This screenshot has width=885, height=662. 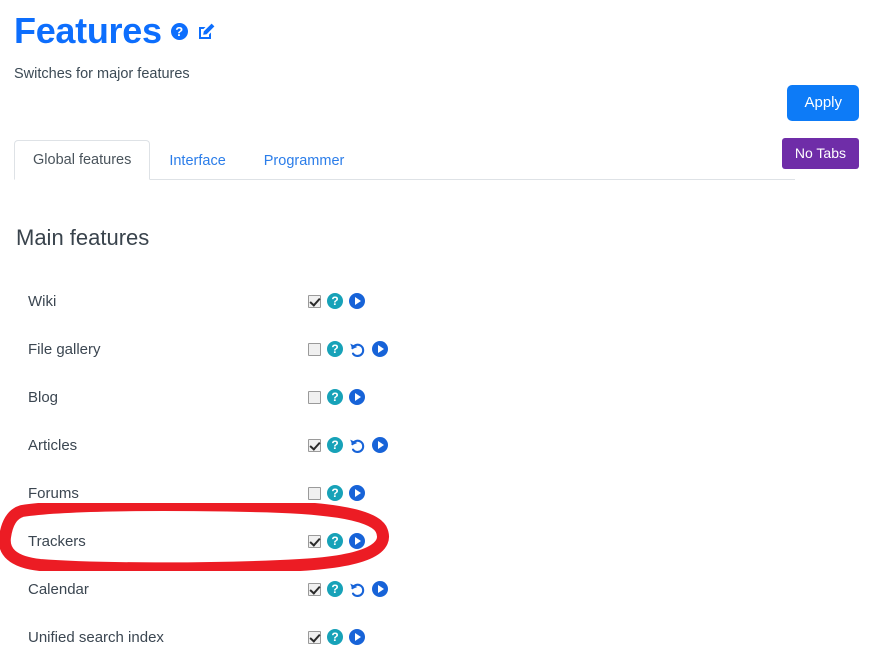 I want to click on page-title: Features, so click(x=88, y=30).